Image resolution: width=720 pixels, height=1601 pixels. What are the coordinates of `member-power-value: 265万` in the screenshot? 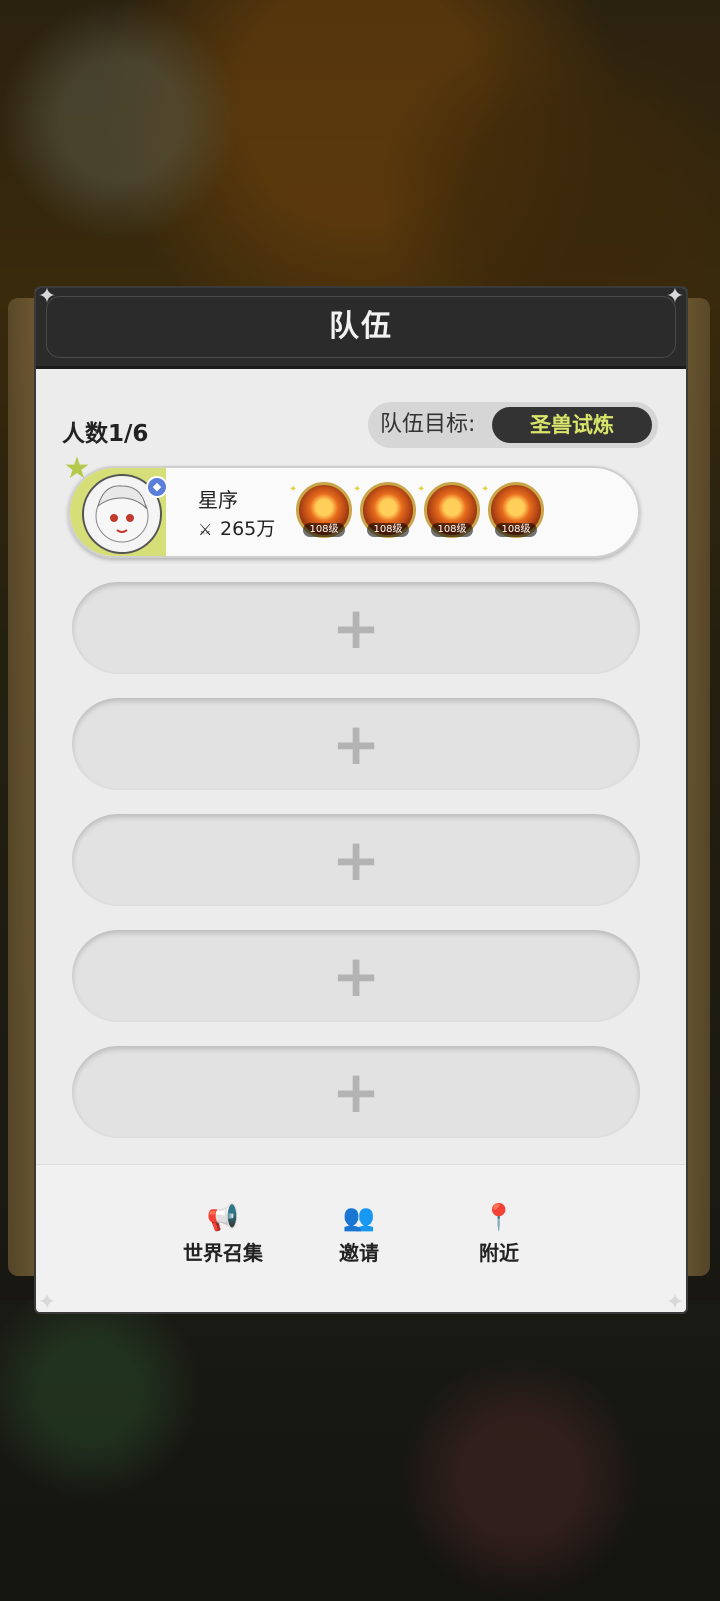 It's located at (248, 529).